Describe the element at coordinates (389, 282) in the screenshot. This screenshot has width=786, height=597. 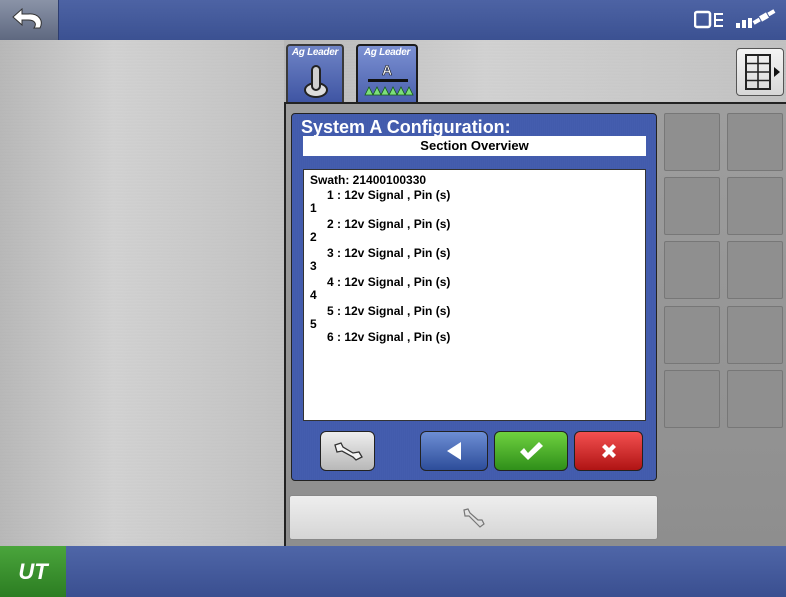
I see `section-text: 4 : 12v Signal , Pin (s)` at that location.